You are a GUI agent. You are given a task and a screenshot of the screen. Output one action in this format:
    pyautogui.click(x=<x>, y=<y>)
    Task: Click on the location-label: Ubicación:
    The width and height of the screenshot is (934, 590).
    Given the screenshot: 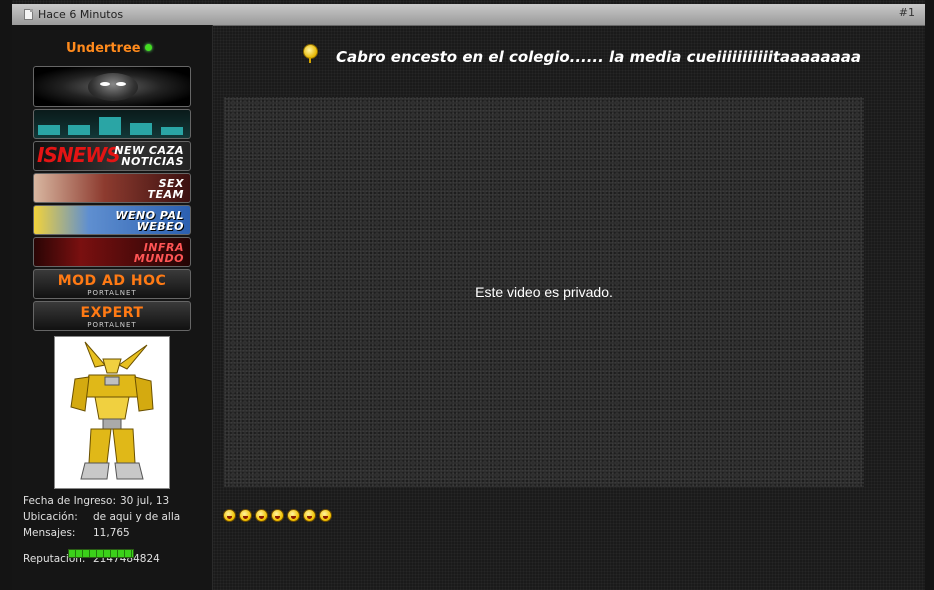 What is the action you would take?
    pyautogui.click(x=50, y=517)
    